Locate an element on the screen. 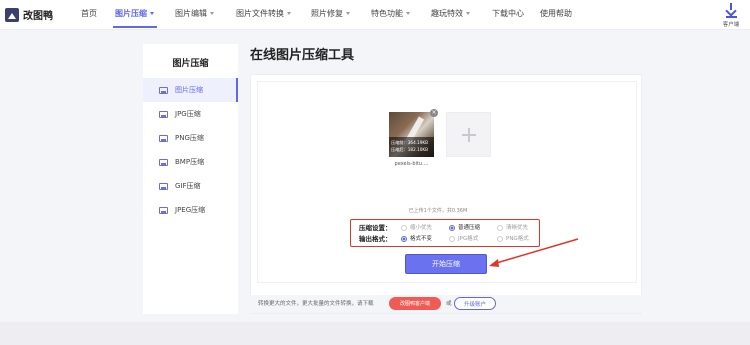 The height and width of the screenshot is (345, 750). after-size-value: 182.10KB is located at coordinates (418, 149).